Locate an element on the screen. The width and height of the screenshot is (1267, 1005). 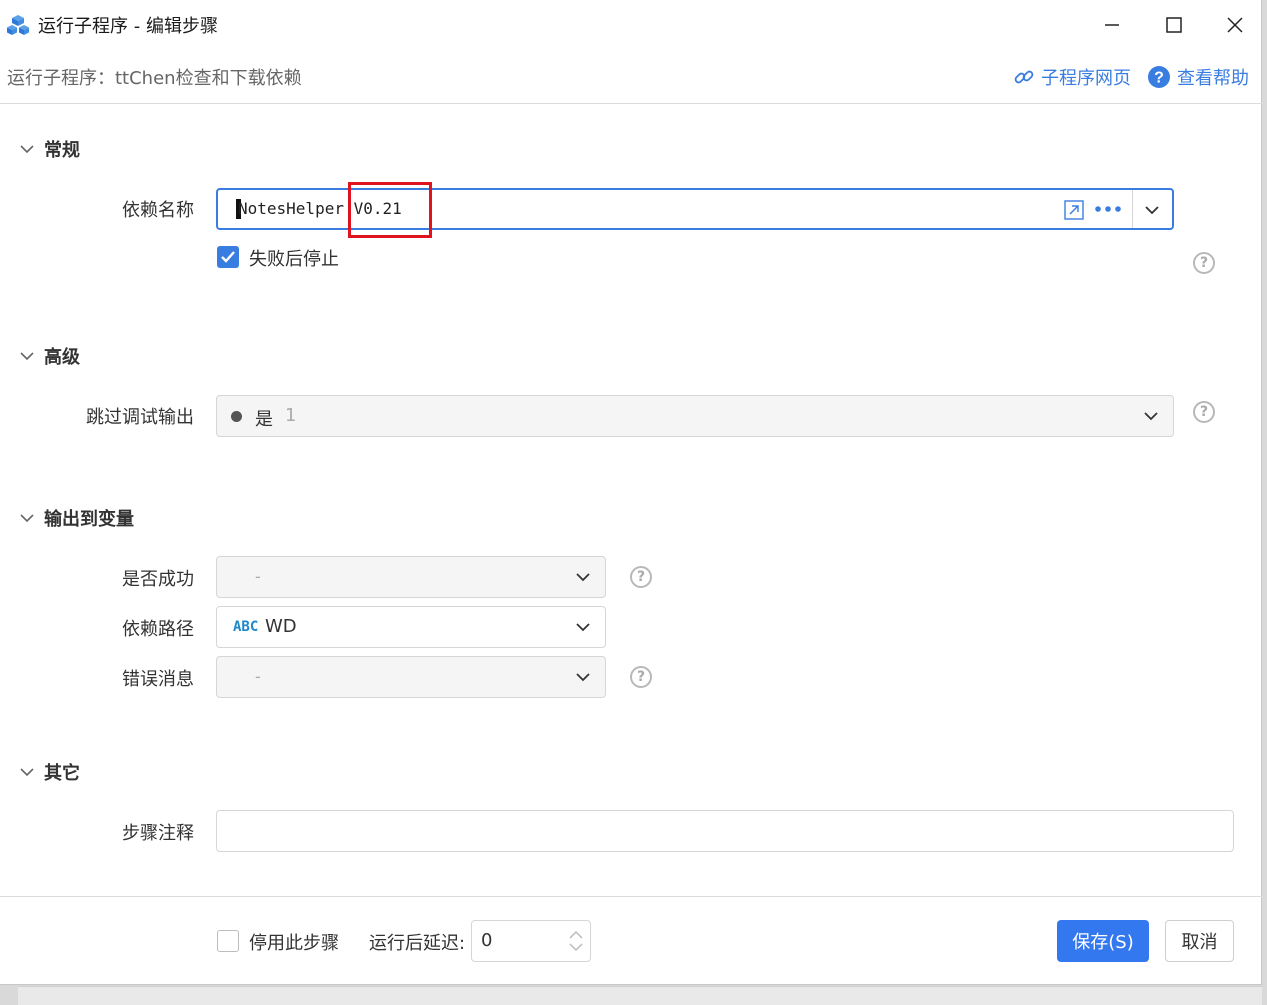
cancel-button: 取消 is located at coordinates (1199, 941).